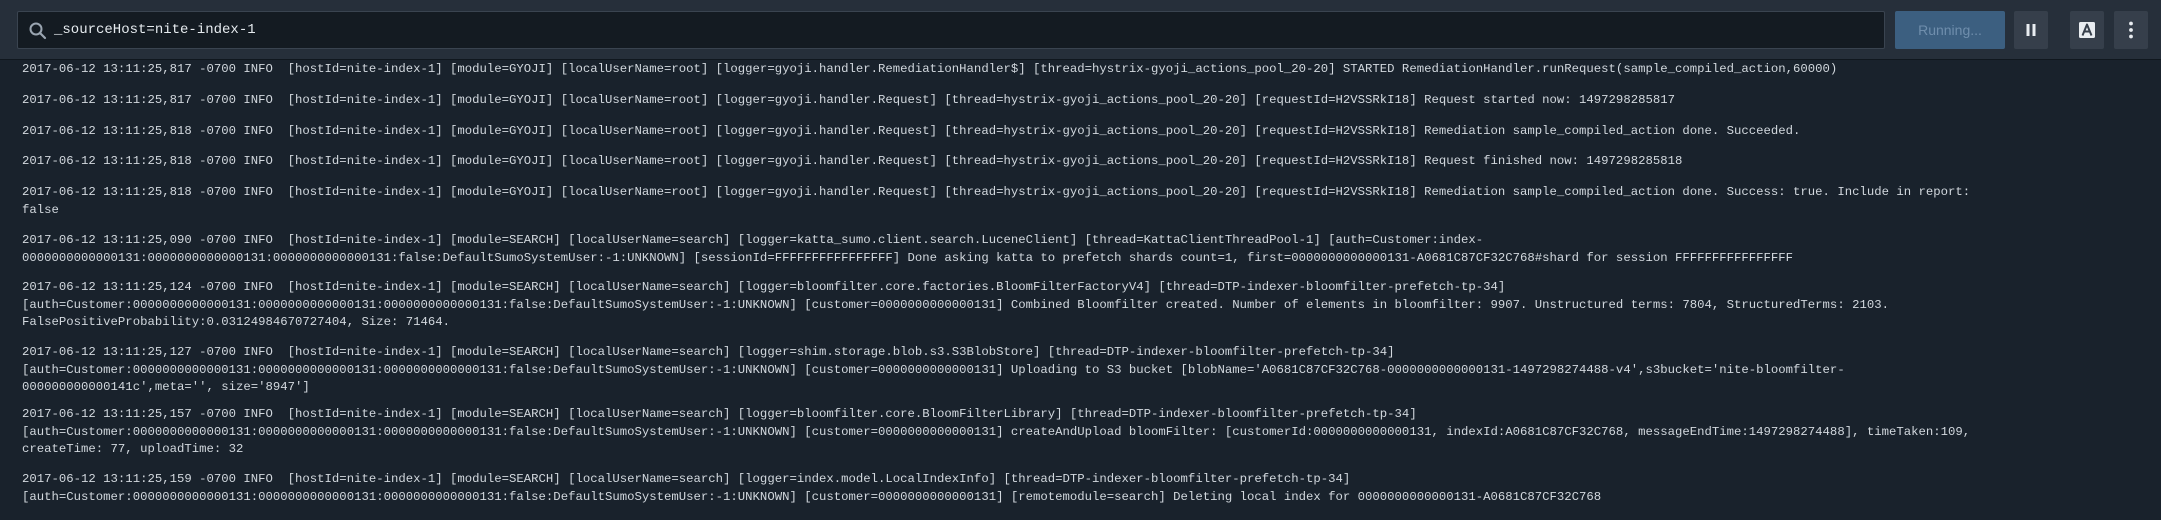 The height and width of the screenshot is (520, 2161). What do you see at coordinates (155, 30) in the screenshot?
I see `search-query: _sourceHost=nite-index-1` at bounding box center [155, 30].